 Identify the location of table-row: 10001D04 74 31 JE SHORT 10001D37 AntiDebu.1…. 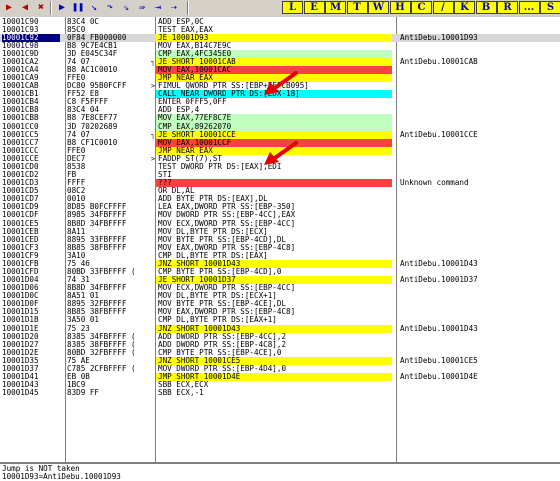
(280, 280).